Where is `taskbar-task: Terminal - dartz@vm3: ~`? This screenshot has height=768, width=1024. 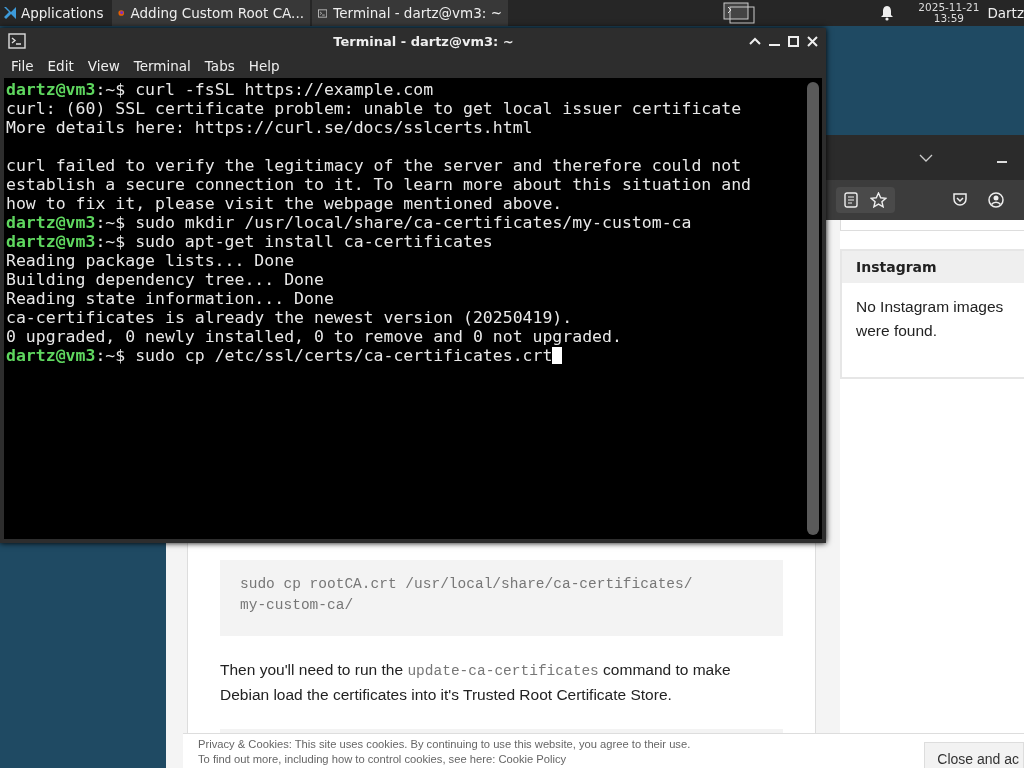 taskbar-task: Terminal - dartz@vm3: ~ is located at coordinates (410, 13).